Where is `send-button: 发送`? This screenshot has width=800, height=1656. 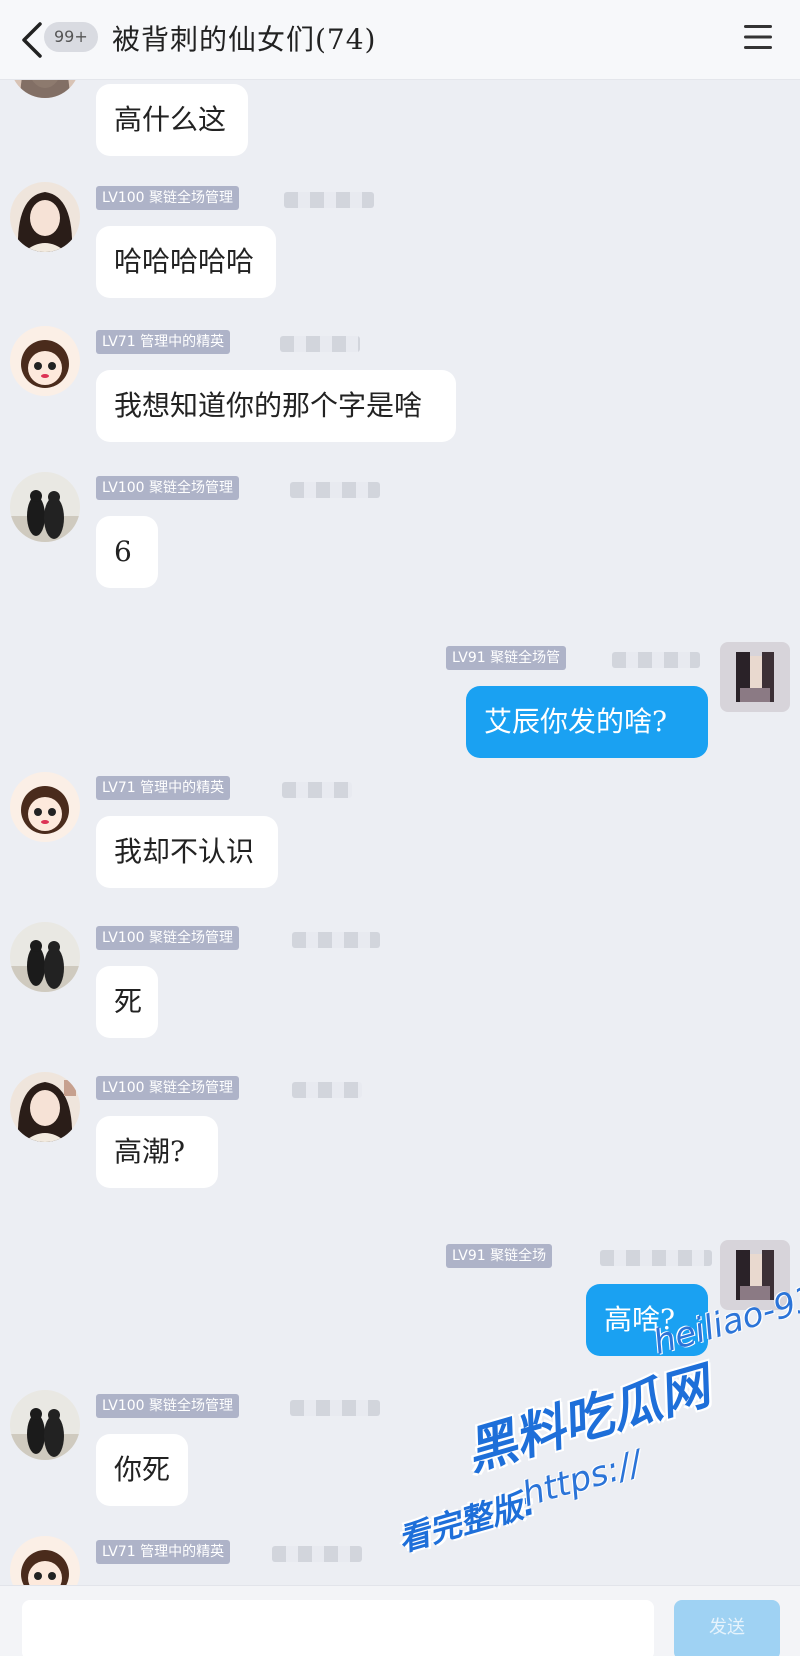
send-button: 发送 is located at coordinates (727, 1628).